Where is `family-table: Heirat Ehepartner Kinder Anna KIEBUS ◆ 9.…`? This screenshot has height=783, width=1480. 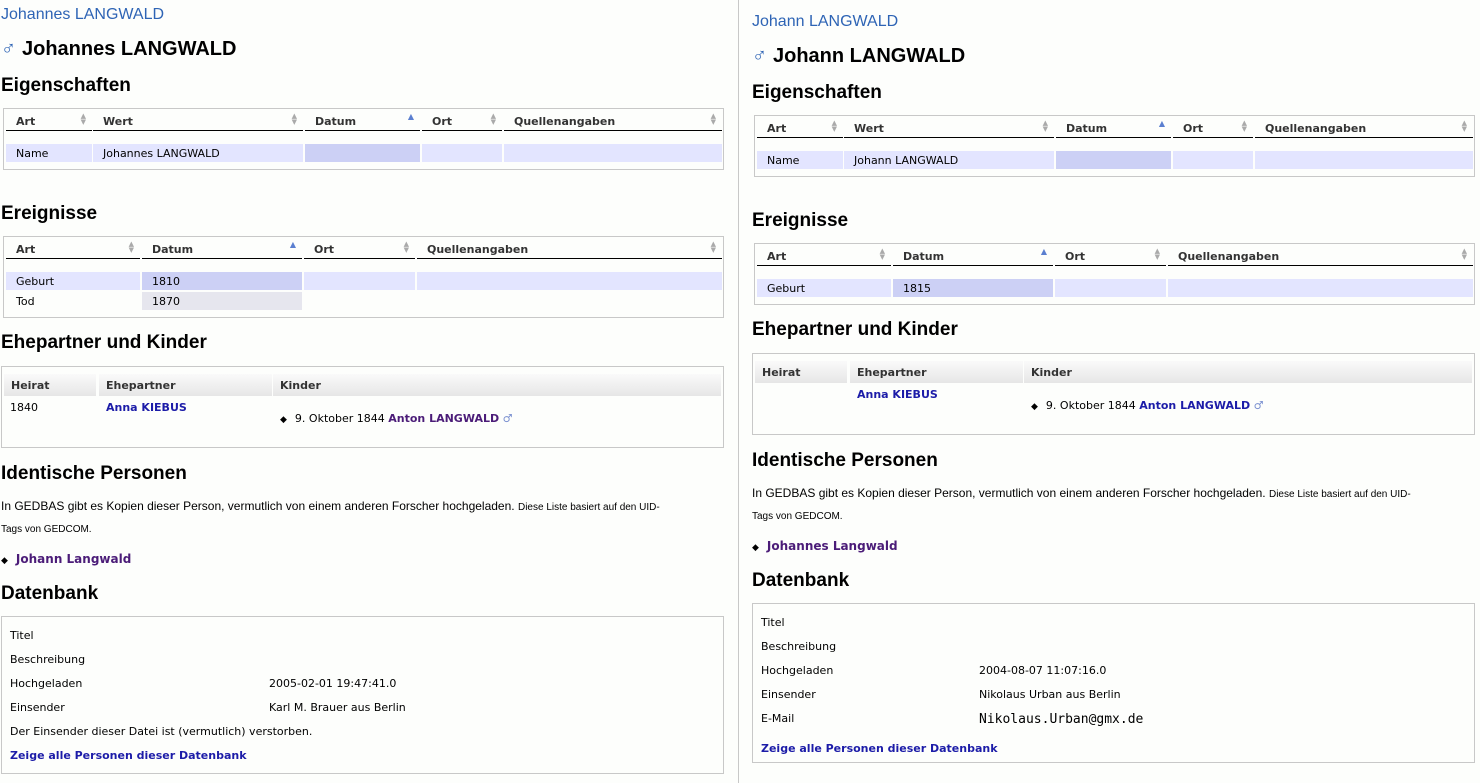
family-table: Heirat Ehepartner Kinder Anna KIEBUS ◆ 9.… is located at coordinates (1113, 394).